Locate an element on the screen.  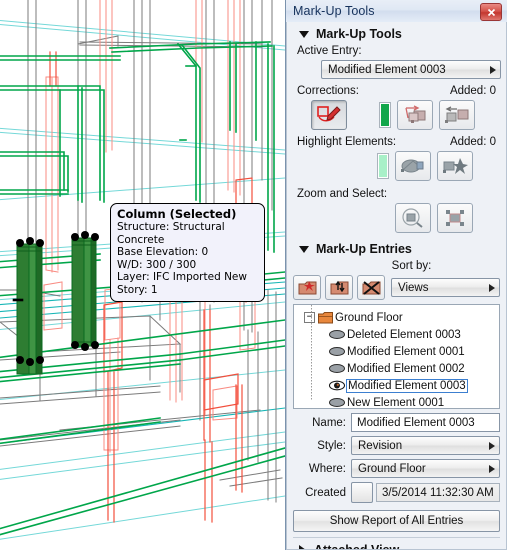
section-header-markup-entries: Mark-Up Entries is located at coordinates (396, 248).